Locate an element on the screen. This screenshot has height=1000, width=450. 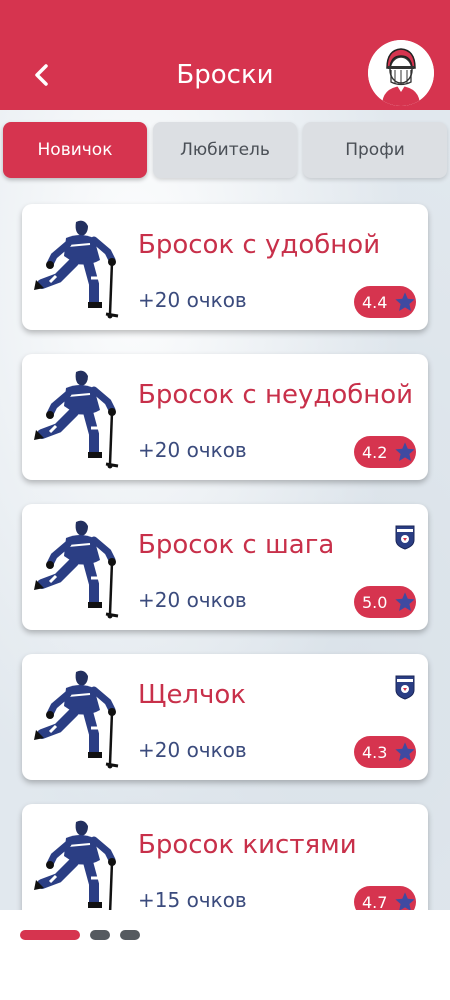
rating-value: 4.3 is located at coordinates (375, 752).